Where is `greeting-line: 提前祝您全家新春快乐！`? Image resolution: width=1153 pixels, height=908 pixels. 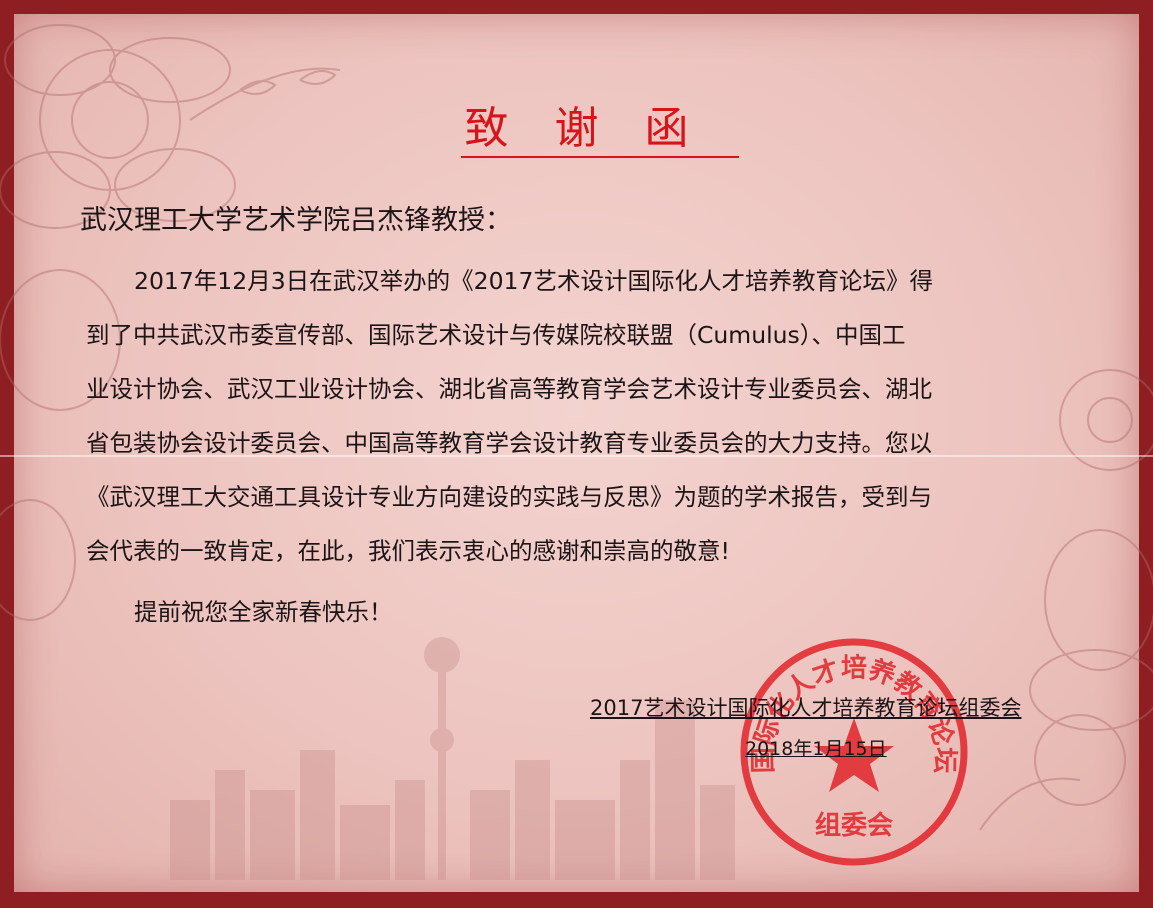
greeting-line: 提前祝您全家新春快乐！ is located at coordinates (263, 612).